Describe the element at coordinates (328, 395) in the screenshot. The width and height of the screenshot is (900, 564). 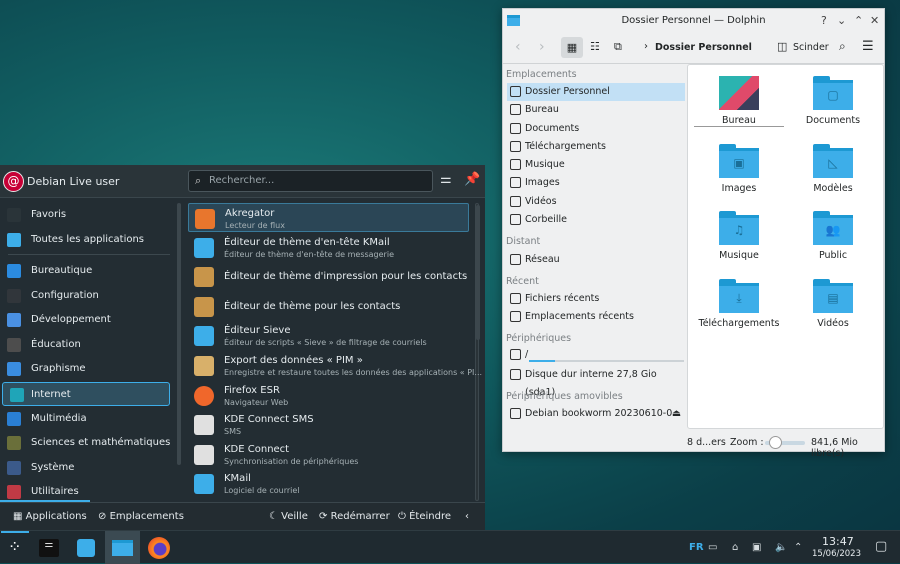
I see `app-item: Firefox ESR Navigateur Web` at that location.